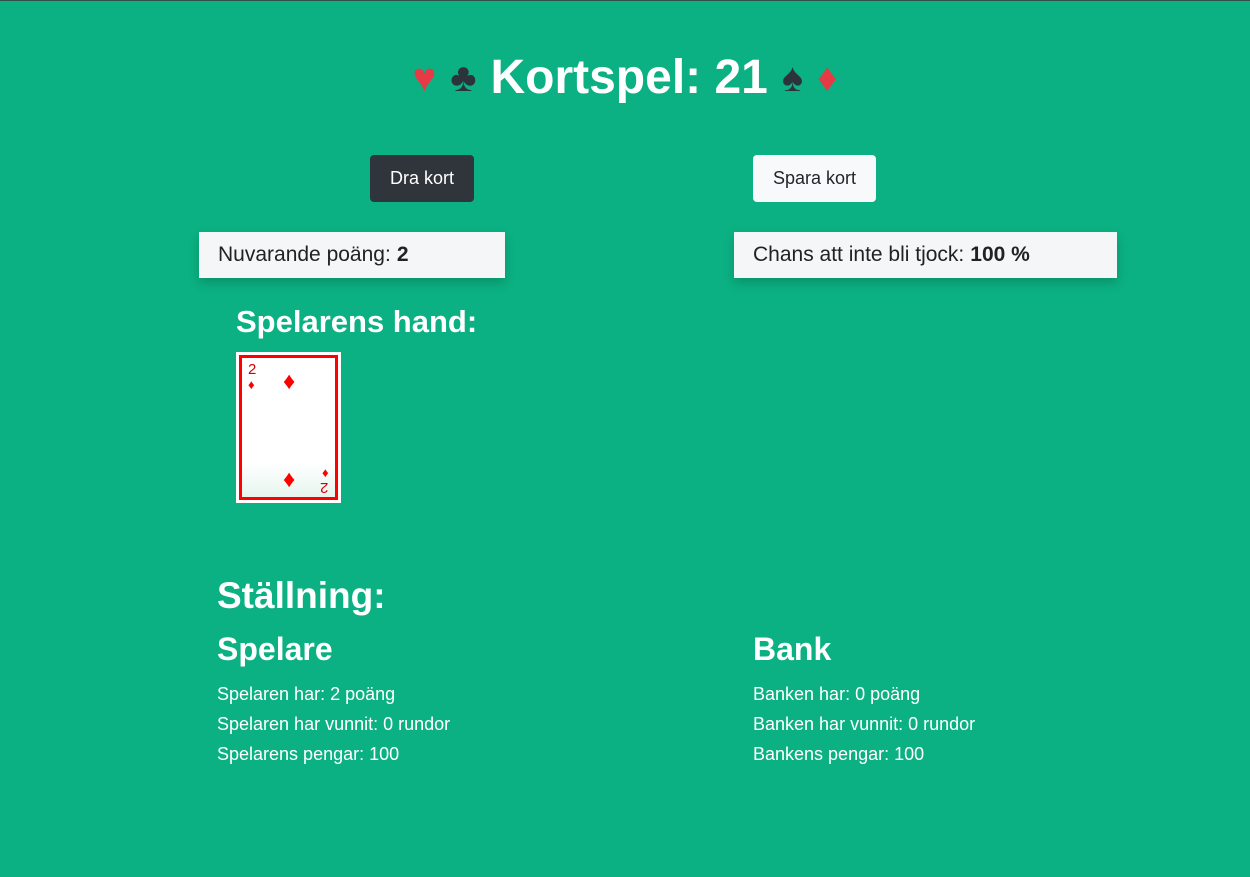 The image size is (1250, 877). What do you see at coordinates (463, 78) in the screenshot?
I see `club-icon: ♣` at bounding box center [463, 78].